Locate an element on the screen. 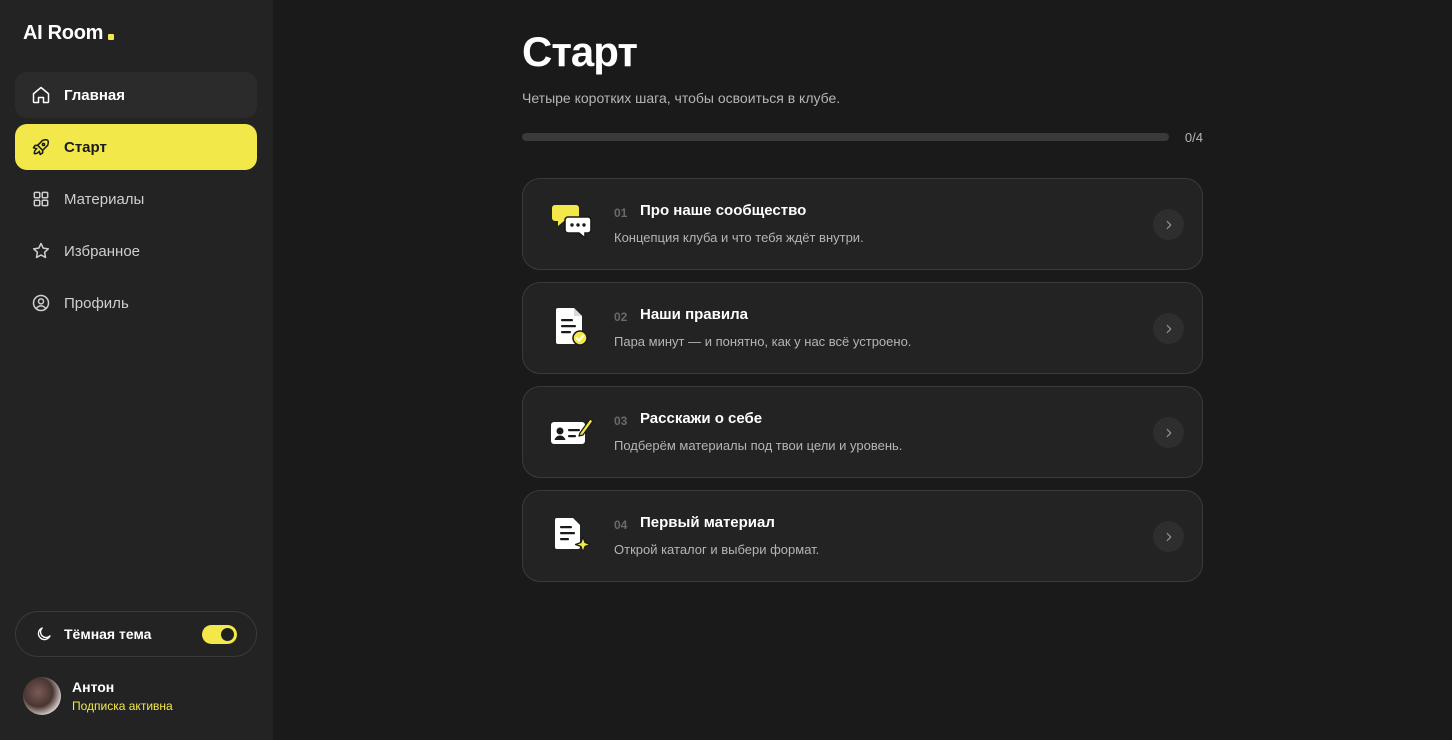 The width and height of the screenshot is (1452, 740). step-title: Наши правила is located at coordinates (694, 314).